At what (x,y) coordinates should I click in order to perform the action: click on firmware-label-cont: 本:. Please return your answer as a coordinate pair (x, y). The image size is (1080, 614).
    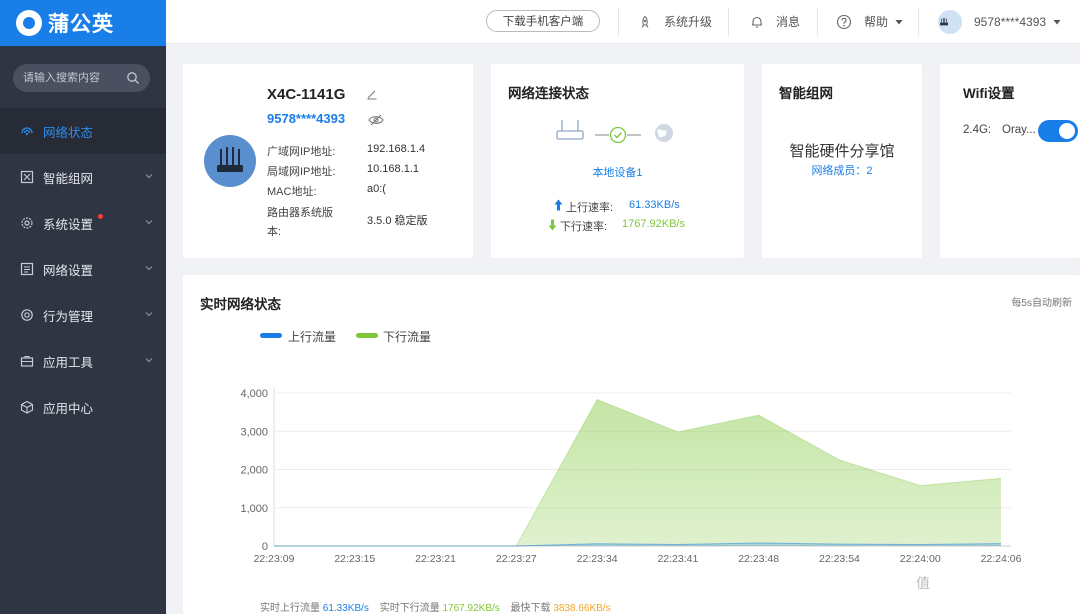
    Looking at the image, I should click on (274, 232).